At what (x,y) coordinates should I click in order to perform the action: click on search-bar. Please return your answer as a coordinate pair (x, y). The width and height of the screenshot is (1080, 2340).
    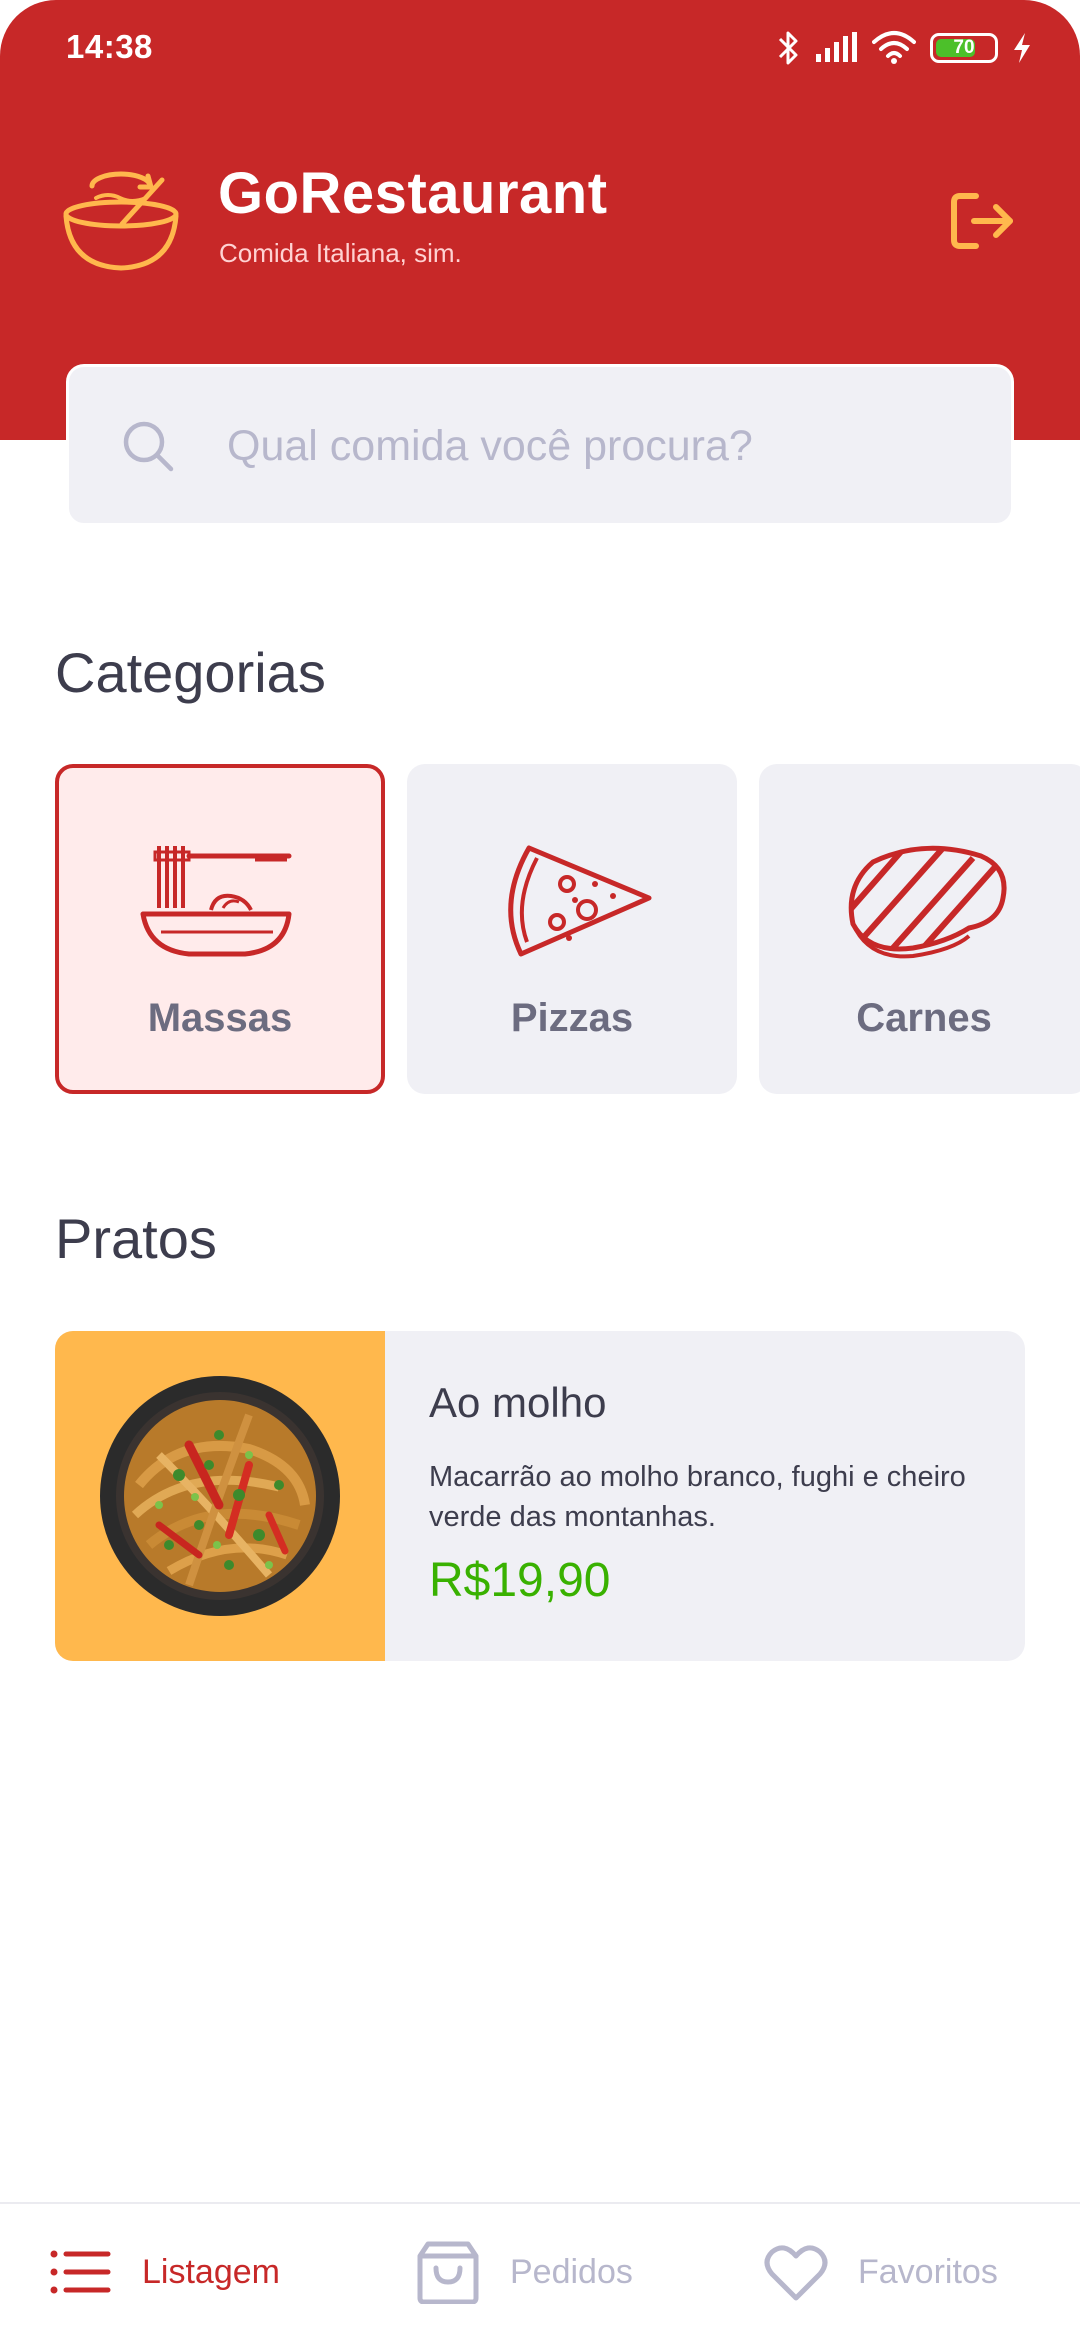
    Looking at the image, I should click on (540, 445).